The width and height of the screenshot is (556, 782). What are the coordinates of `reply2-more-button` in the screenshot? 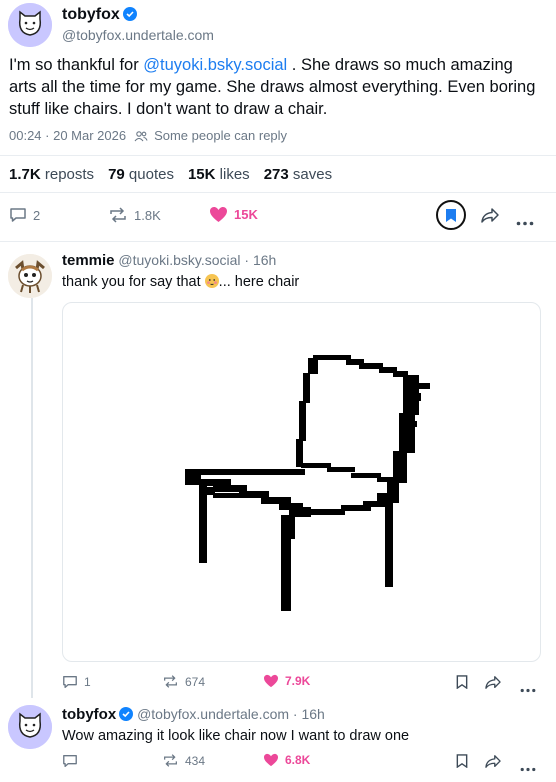 It's located at (528, 768).